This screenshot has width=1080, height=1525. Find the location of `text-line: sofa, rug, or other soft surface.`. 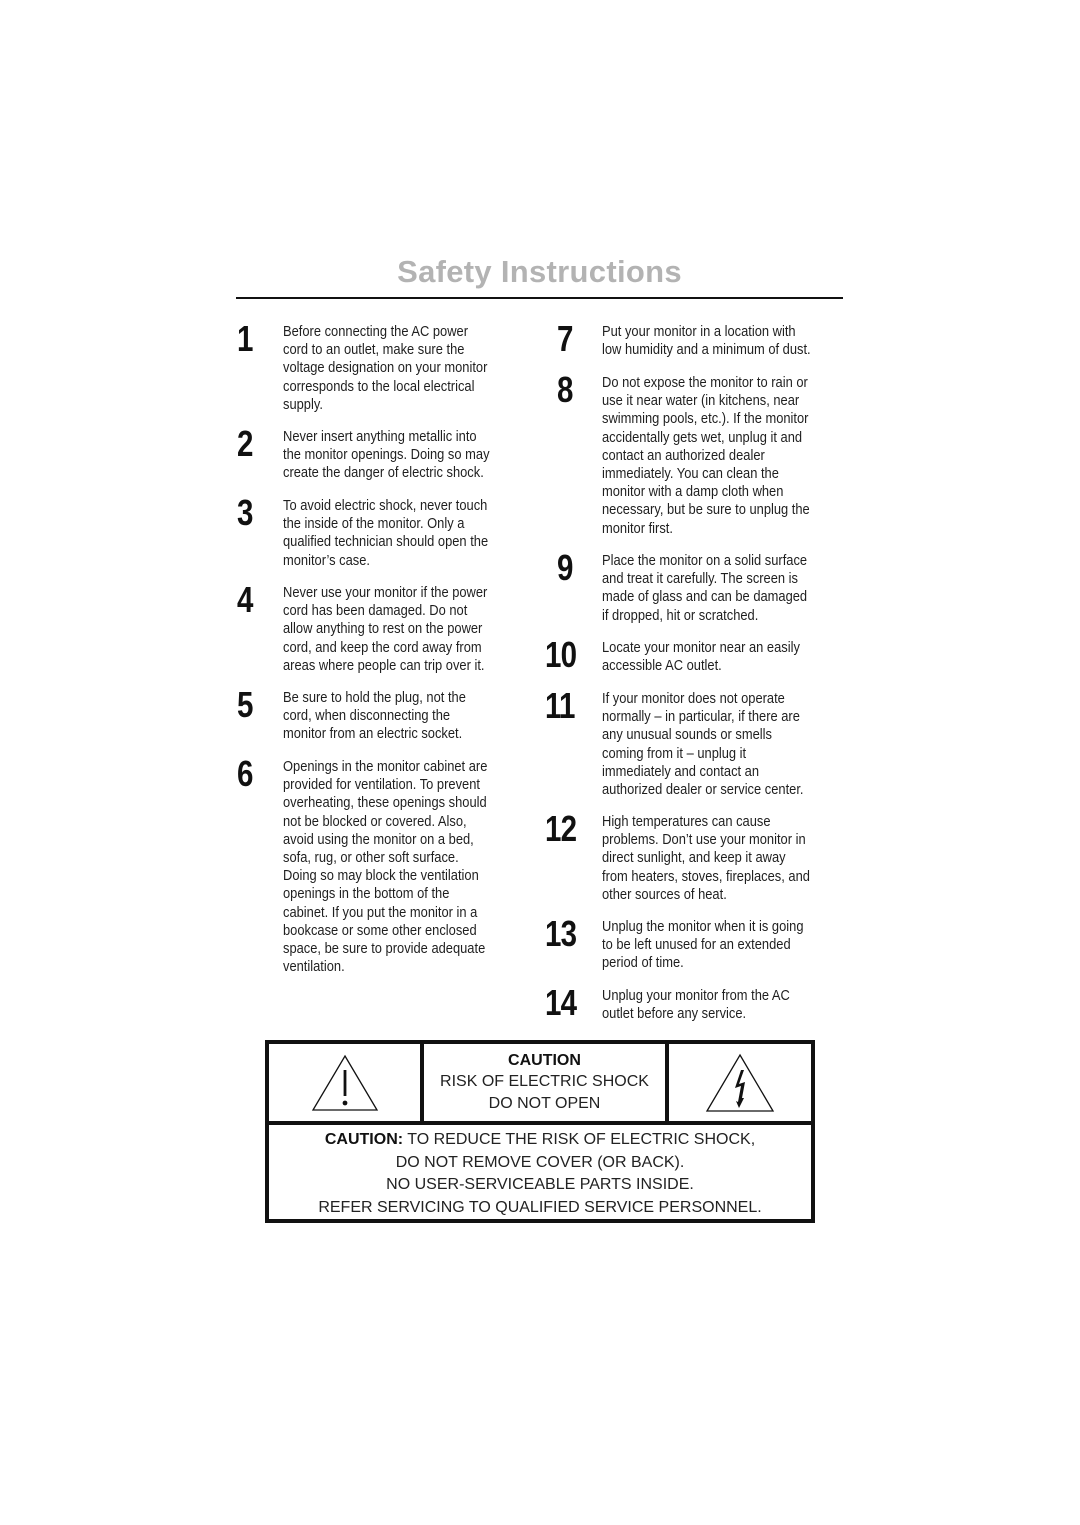

text-line: sofa, rug, or other soft surface. is located at coordinates (371, 858).